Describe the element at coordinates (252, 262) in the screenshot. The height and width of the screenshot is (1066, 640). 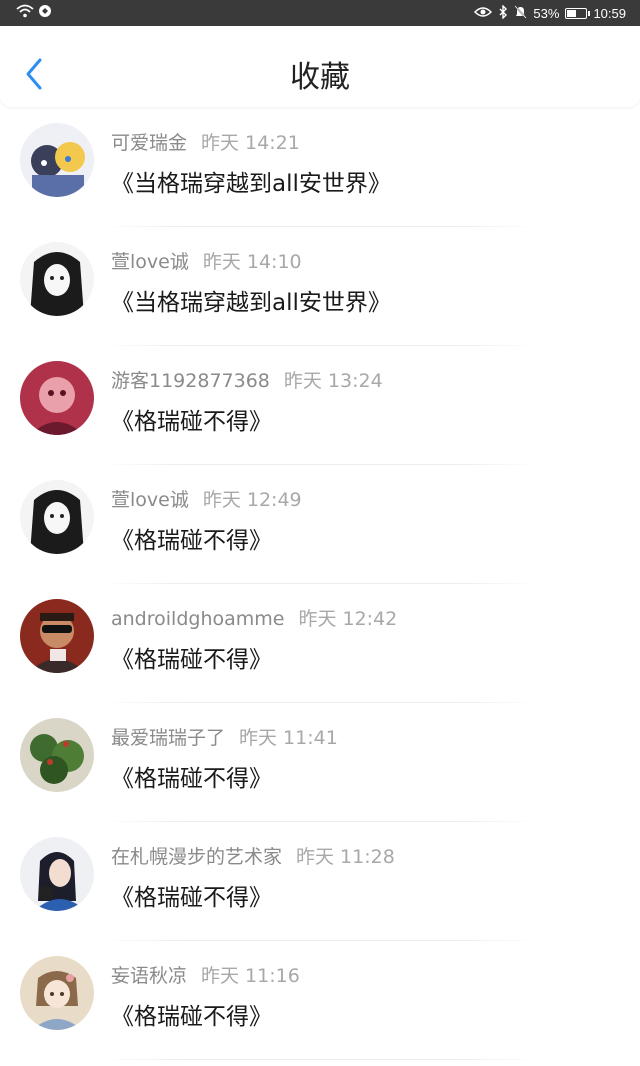
I see `timestamp: 昨天 14:10` at that location.